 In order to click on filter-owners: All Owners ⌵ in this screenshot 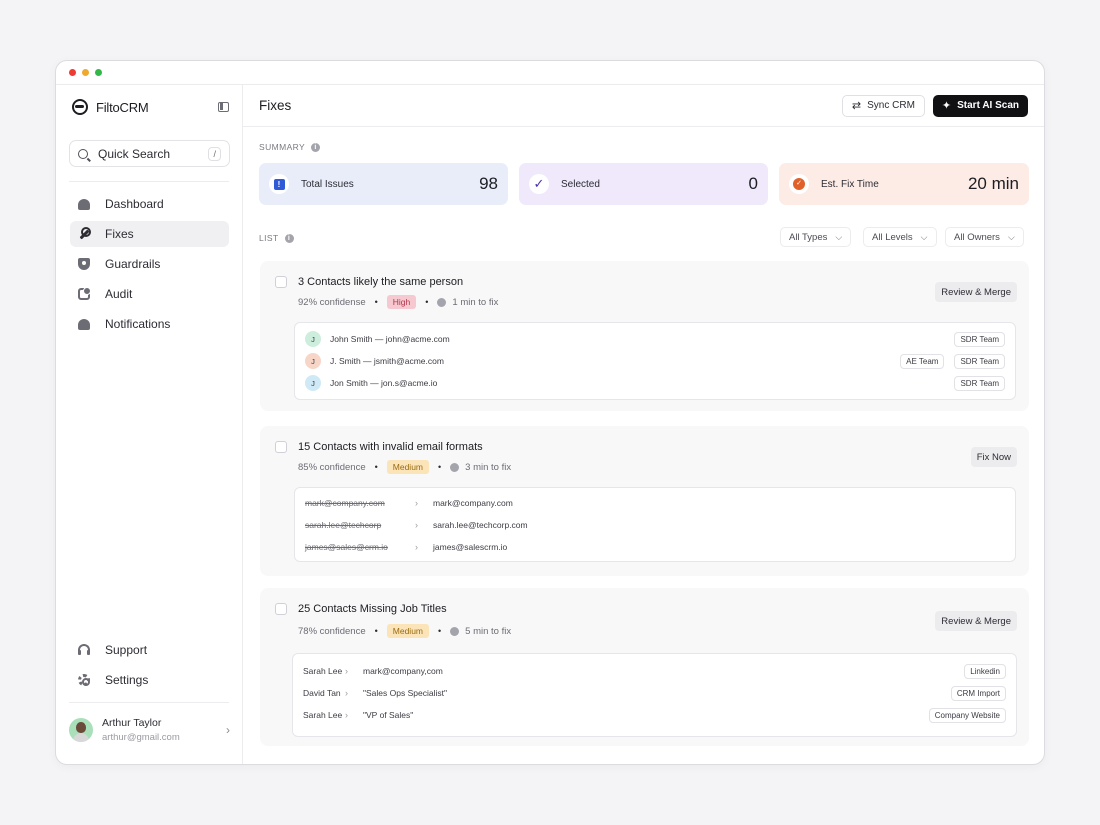, I will do `click(984, 237)`.